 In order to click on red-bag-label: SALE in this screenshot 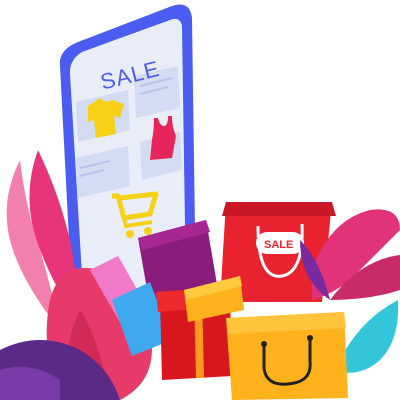, I will do `click(278, 245)`.